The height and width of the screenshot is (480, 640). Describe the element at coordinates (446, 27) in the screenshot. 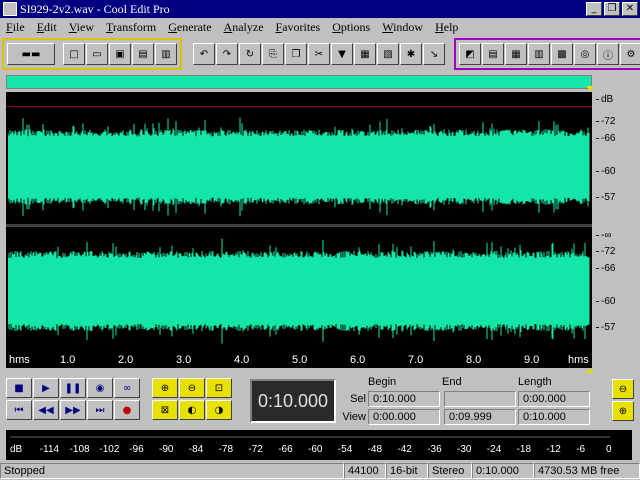

I see `menu-help: Help` at that location.